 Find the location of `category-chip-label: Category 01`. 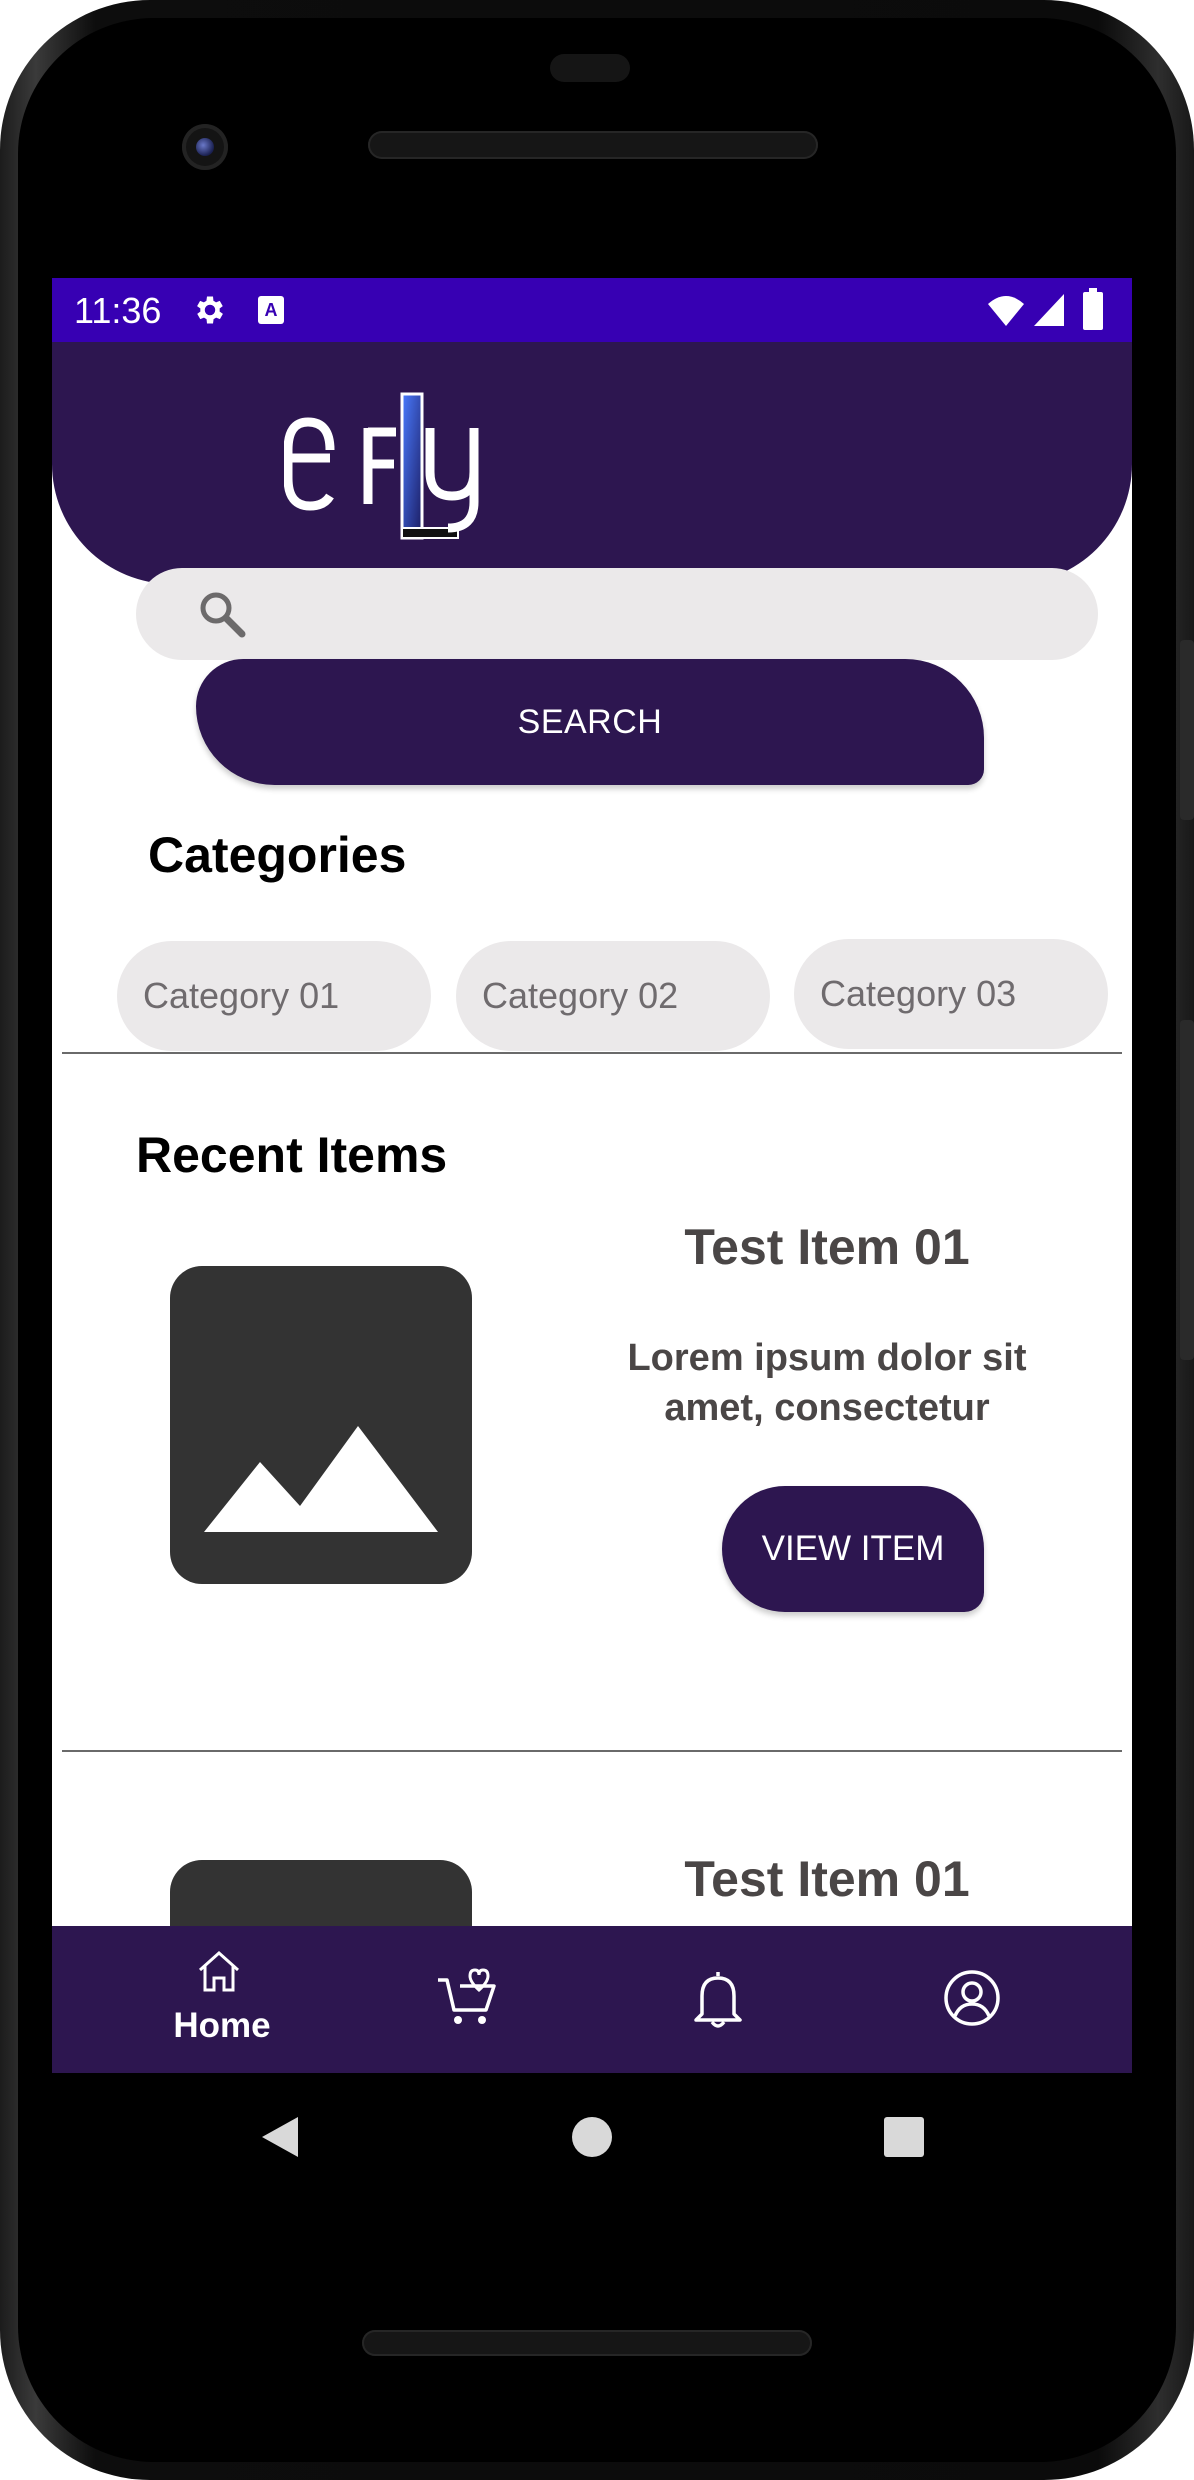

category-chip-label: Category 01 is located at coordinates (241, 995).